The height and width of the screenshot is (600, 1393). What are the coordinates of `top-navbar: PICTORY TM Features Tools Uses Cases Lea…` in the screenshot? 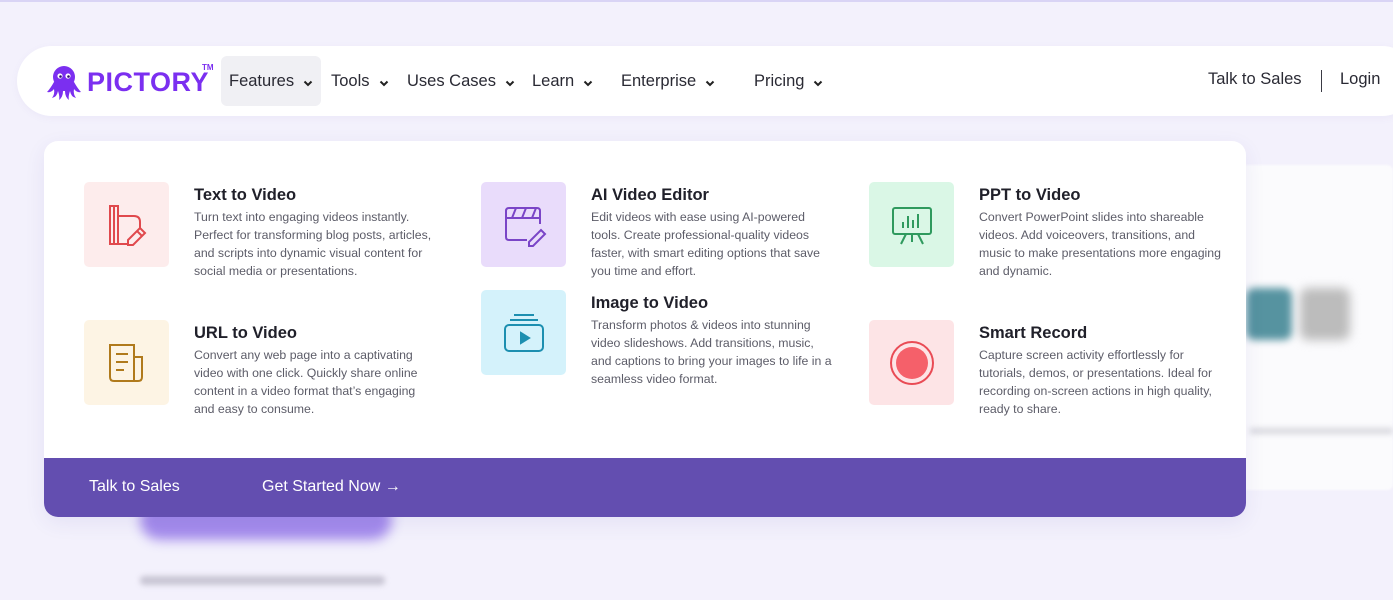 It's located at (705, 81).